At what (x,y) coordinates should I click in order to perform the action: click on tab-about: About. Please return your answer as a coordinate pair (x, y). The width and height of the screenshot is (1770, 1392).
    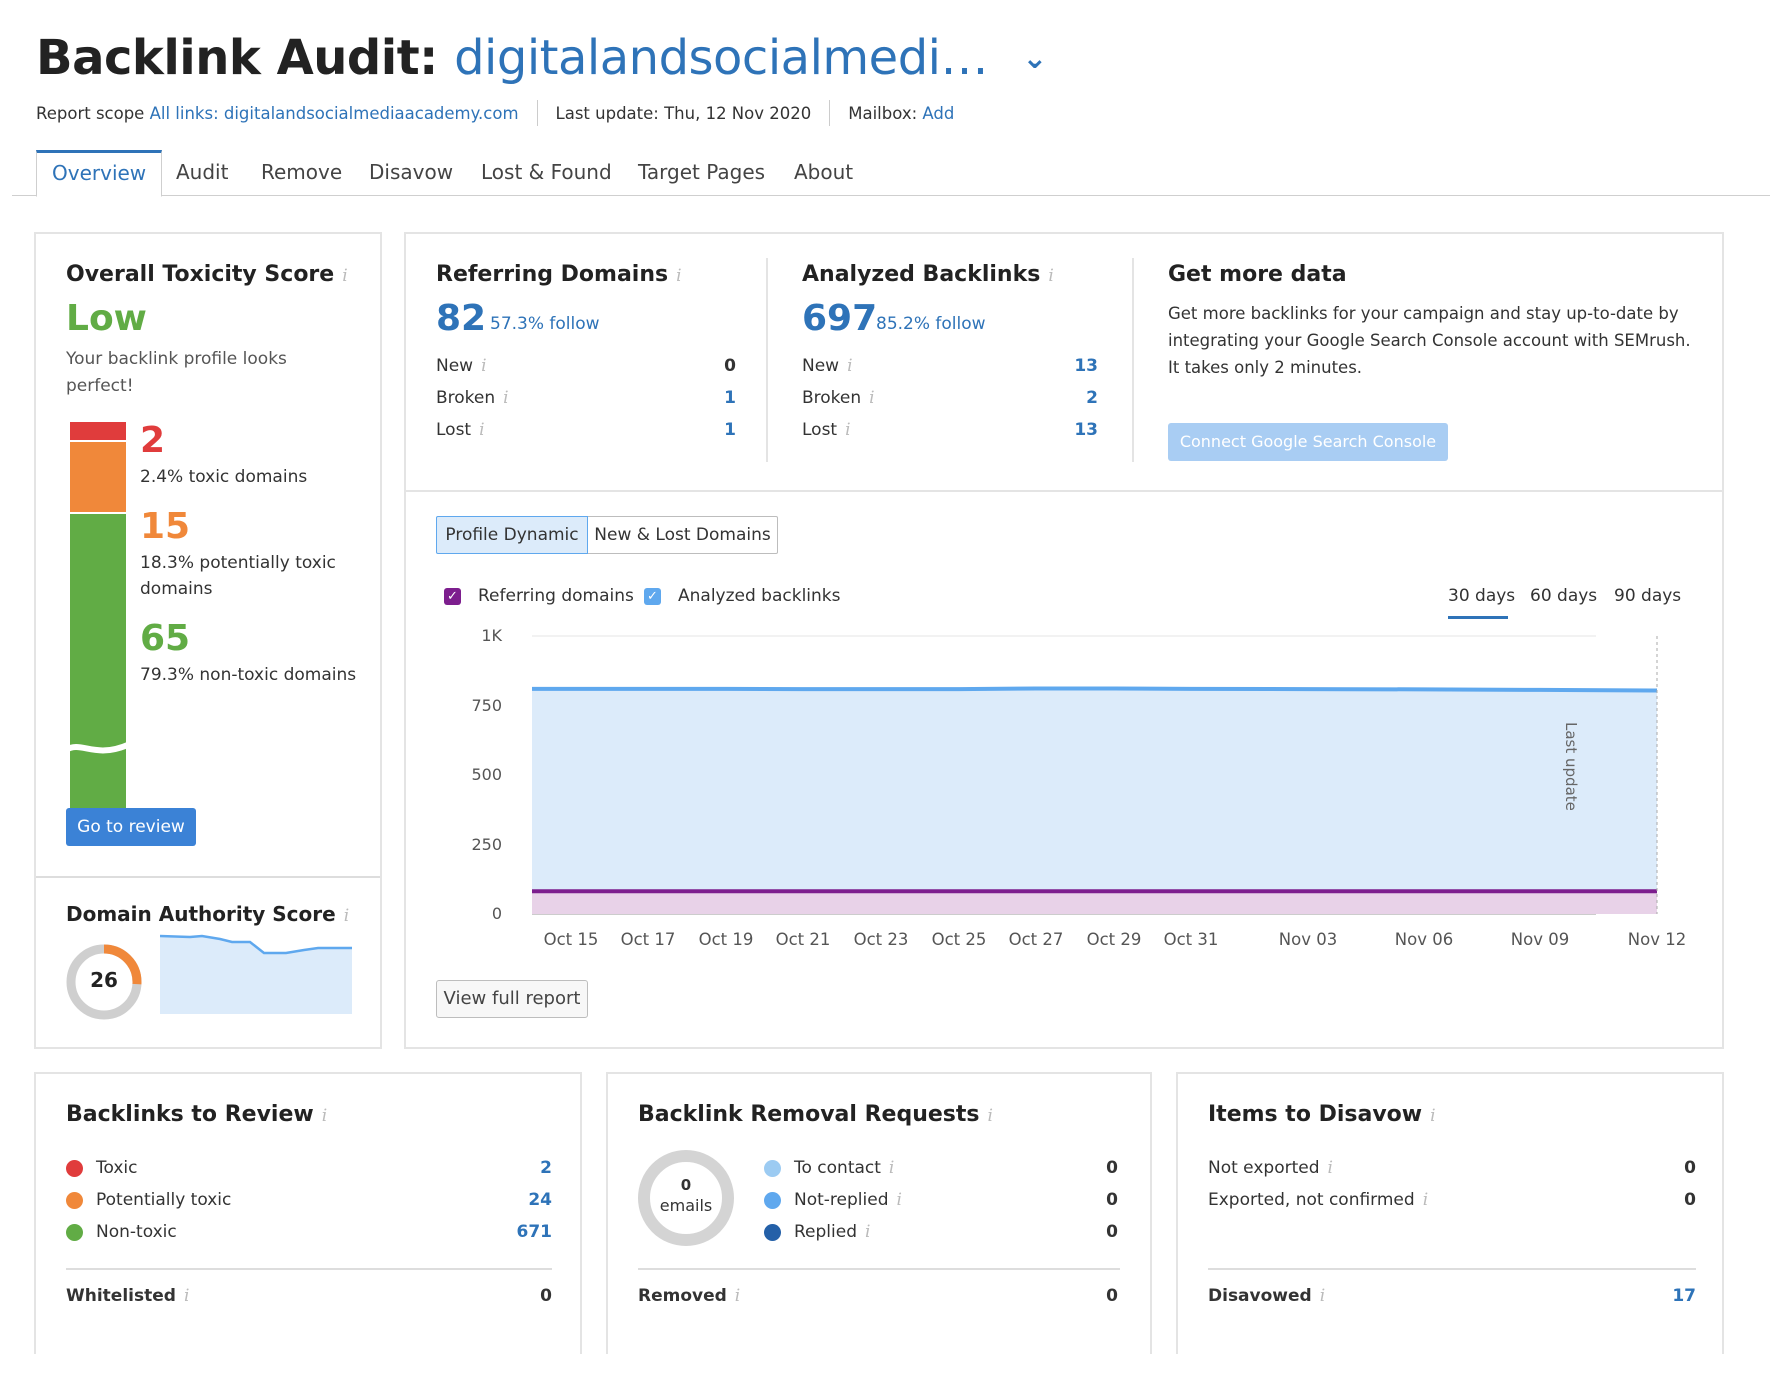
    Looking at the image, I should click on (823, 173).